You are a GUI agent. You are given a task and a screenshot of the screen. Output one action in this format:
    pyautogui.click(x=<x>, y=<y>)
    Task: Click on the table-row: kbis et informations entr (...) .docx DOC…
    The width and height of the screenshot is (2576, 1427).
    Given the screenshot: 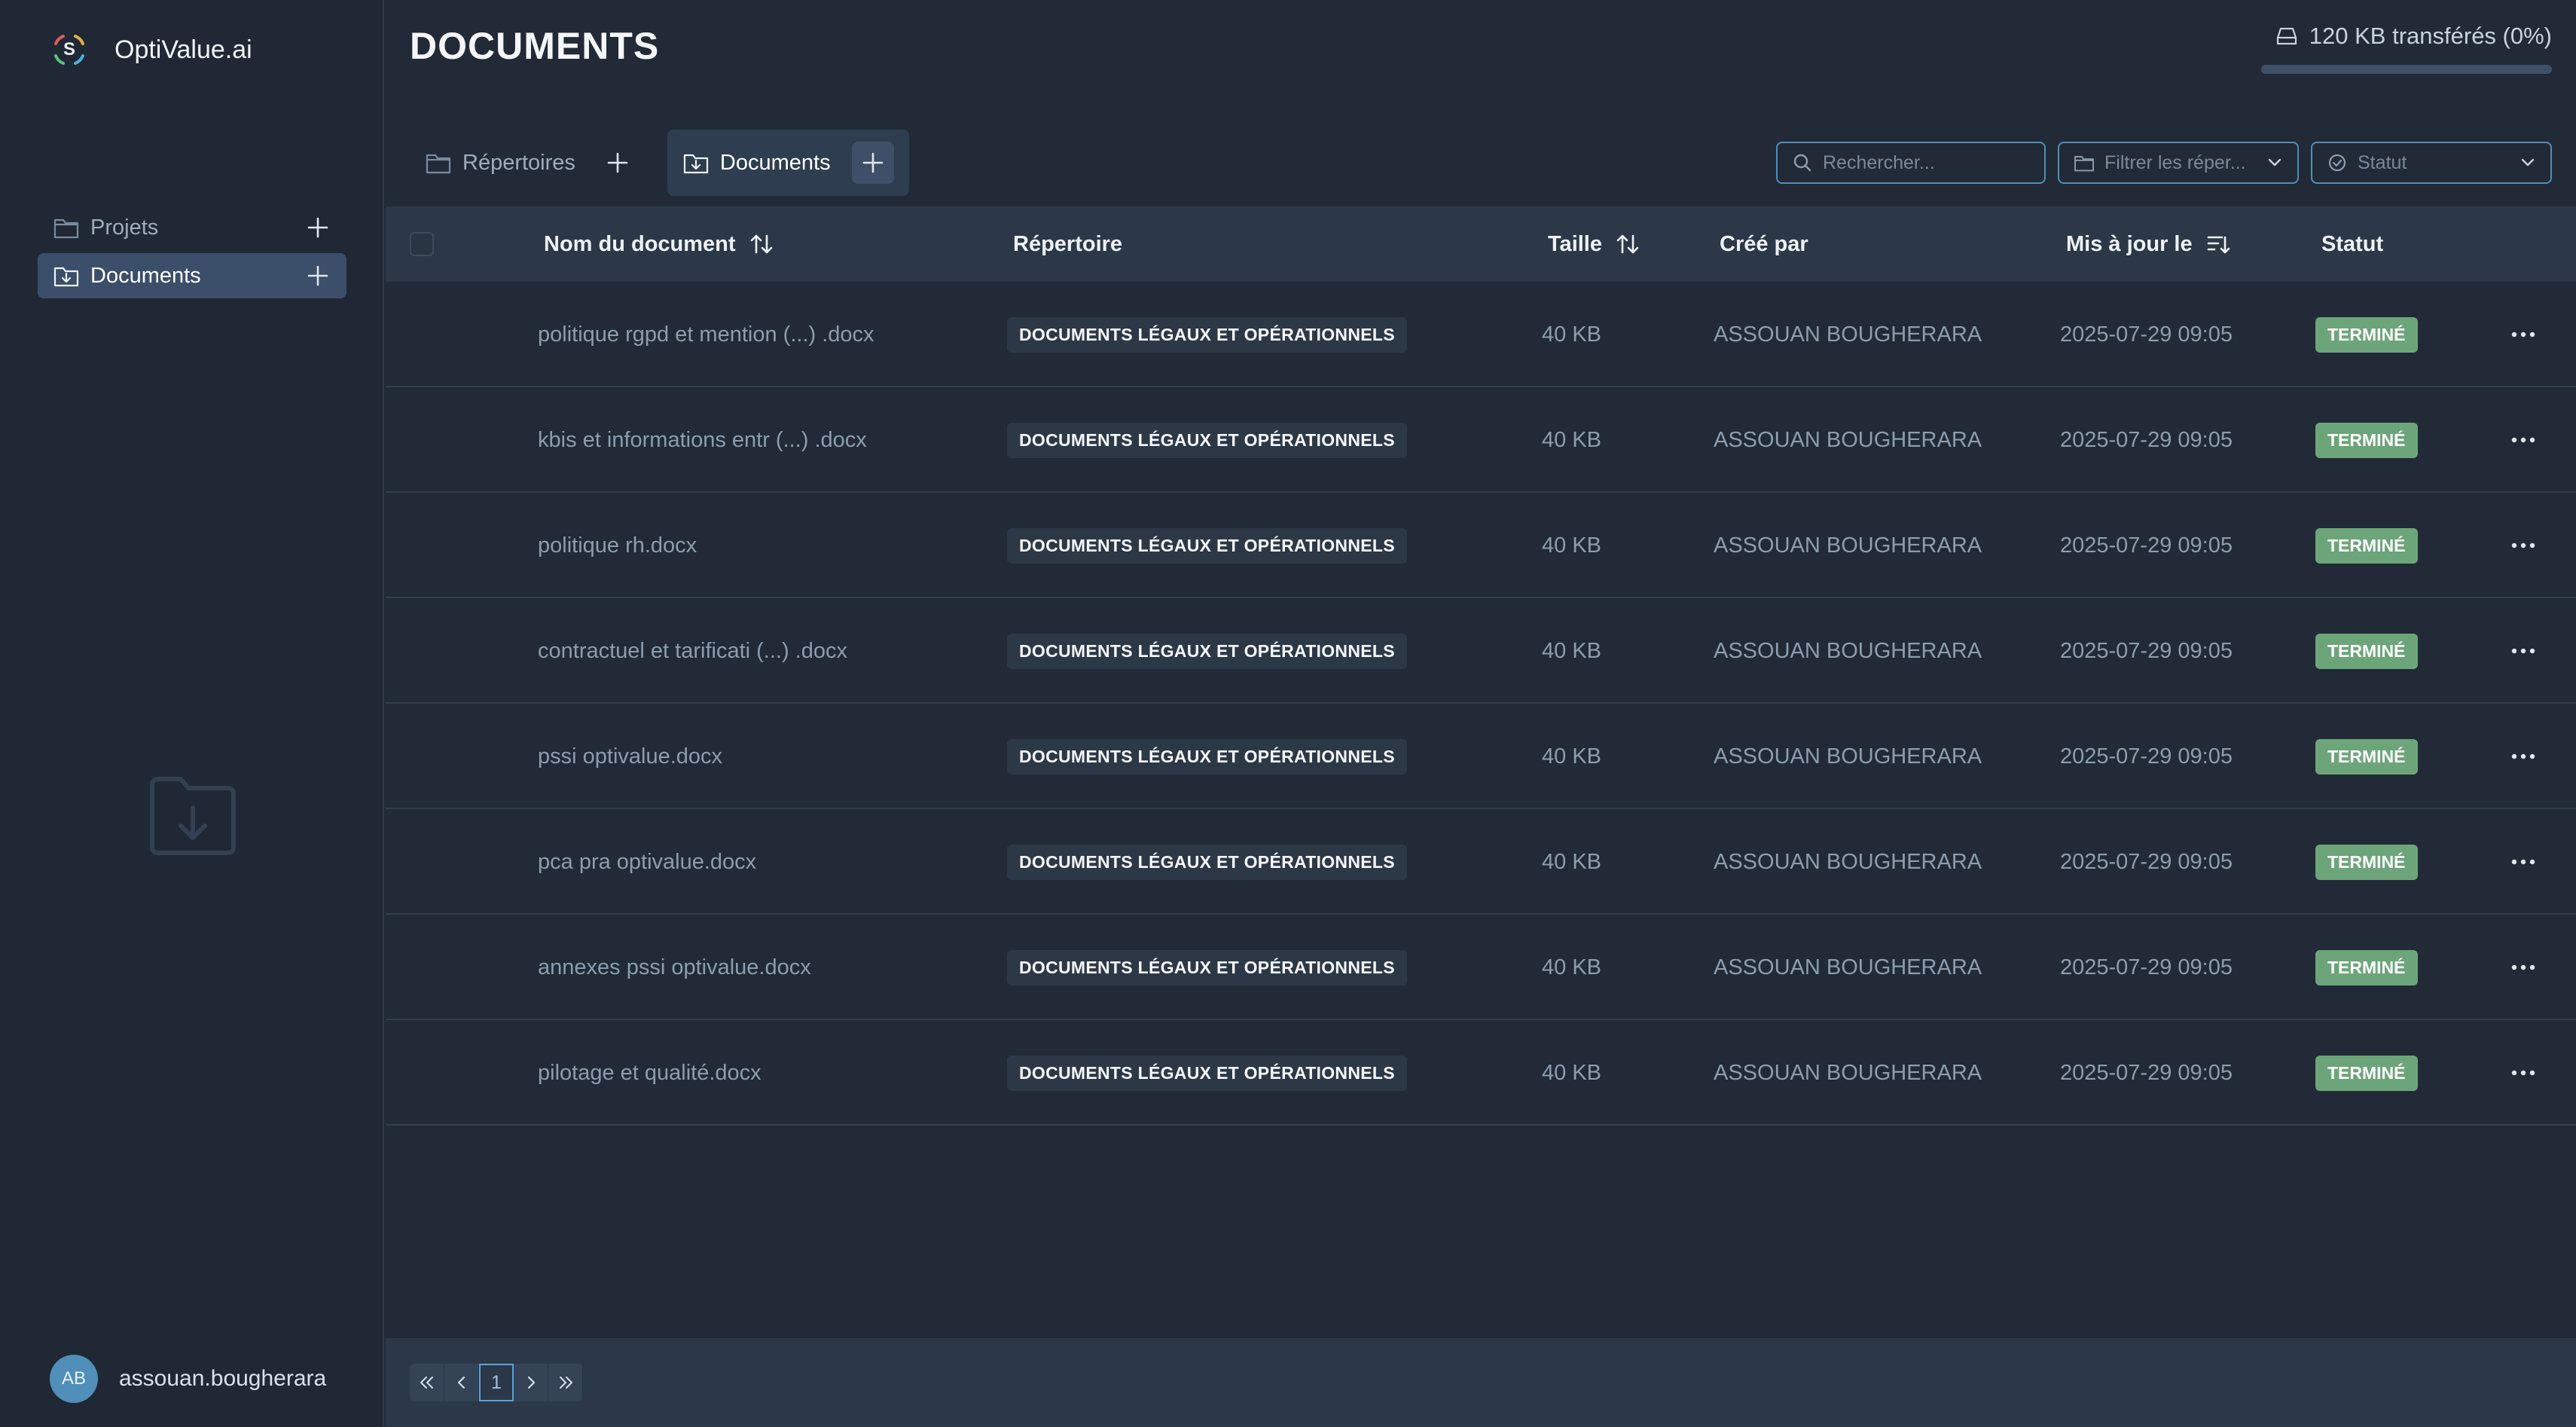 What is the action you would take?
    pyautogui.click(x=1481, y=440)
    